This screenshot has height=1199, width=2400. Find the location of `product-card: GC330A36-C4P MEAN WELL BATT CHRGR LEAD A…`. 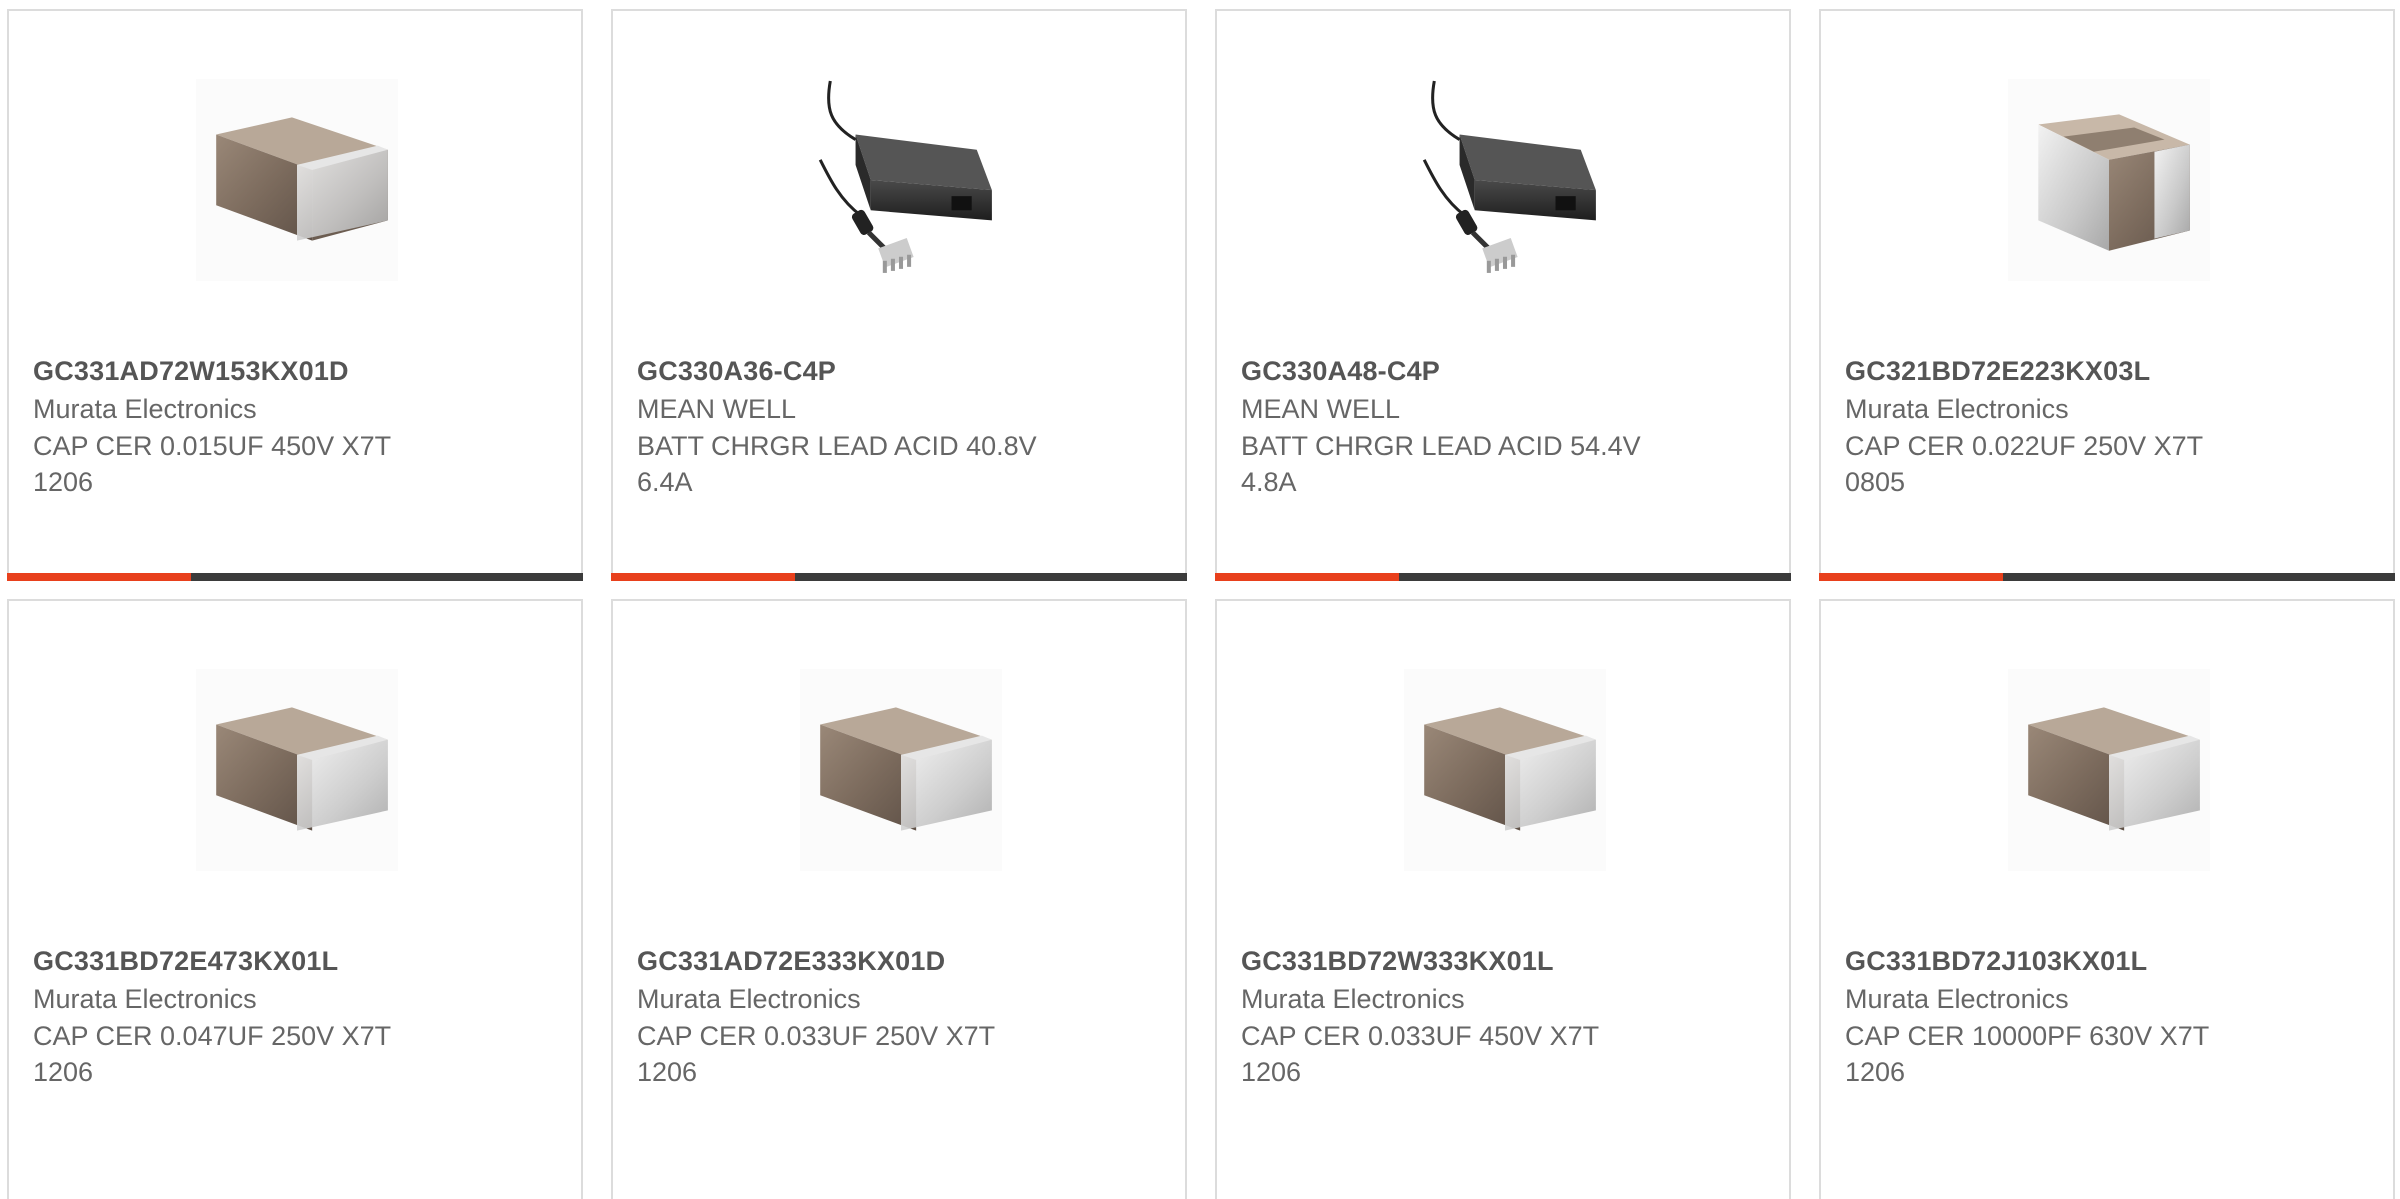

product-card: GC330A36-C4P MEAN WELL BATT CHRGR LEAD A… is located at coordinates (899, 295).